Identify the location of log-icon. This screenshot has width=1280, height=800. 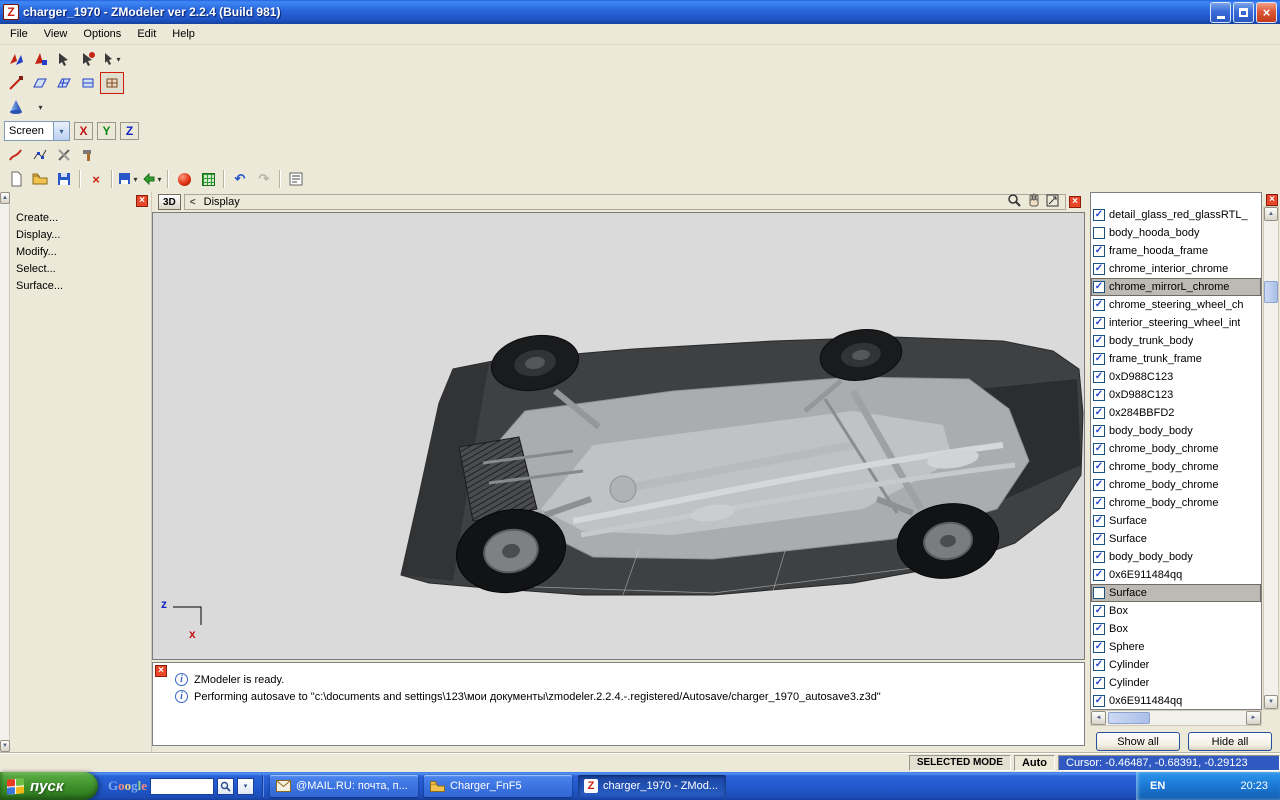
(296, 179).